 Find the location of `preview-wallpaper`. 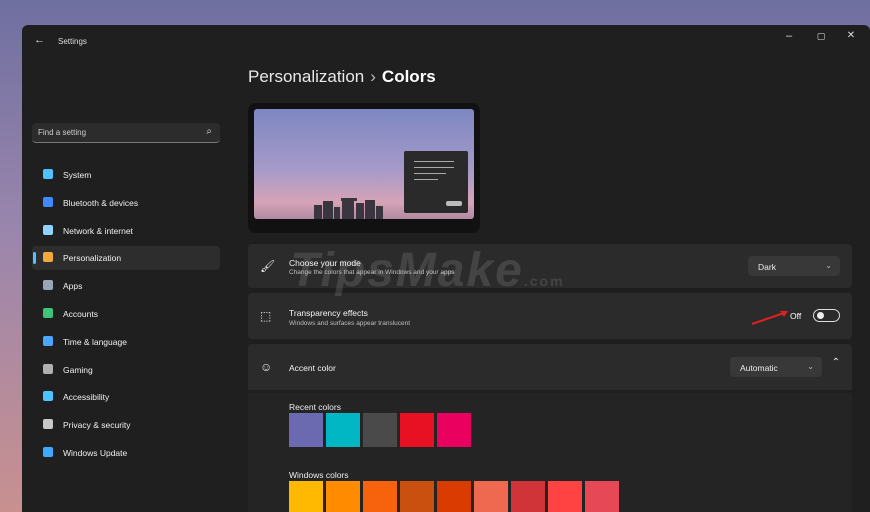

preview-wallpaper is located at coordinates (364, 164).